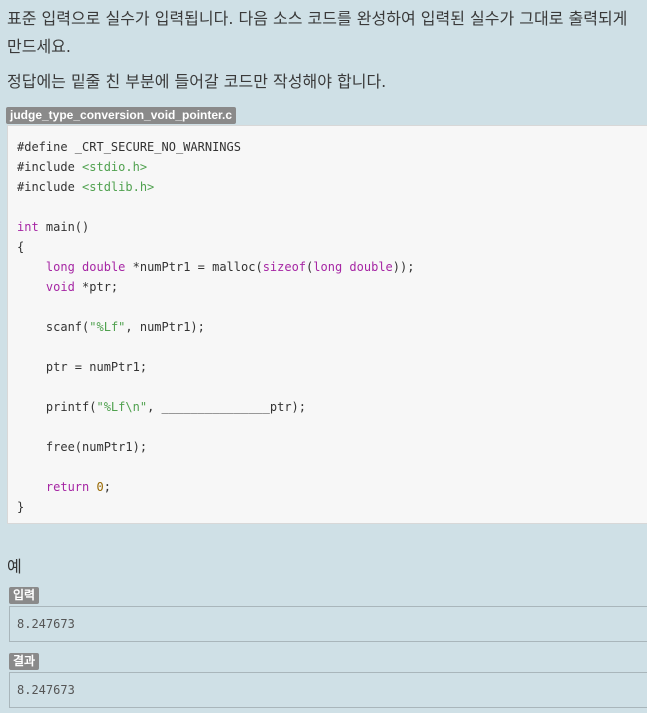 The image size is (647, 713). What do you see at coordinates (125, 327) in the screenshot?
I see `code-line-10: scanf("%Lf", numPtr1);` at bounding box center [125, 327].